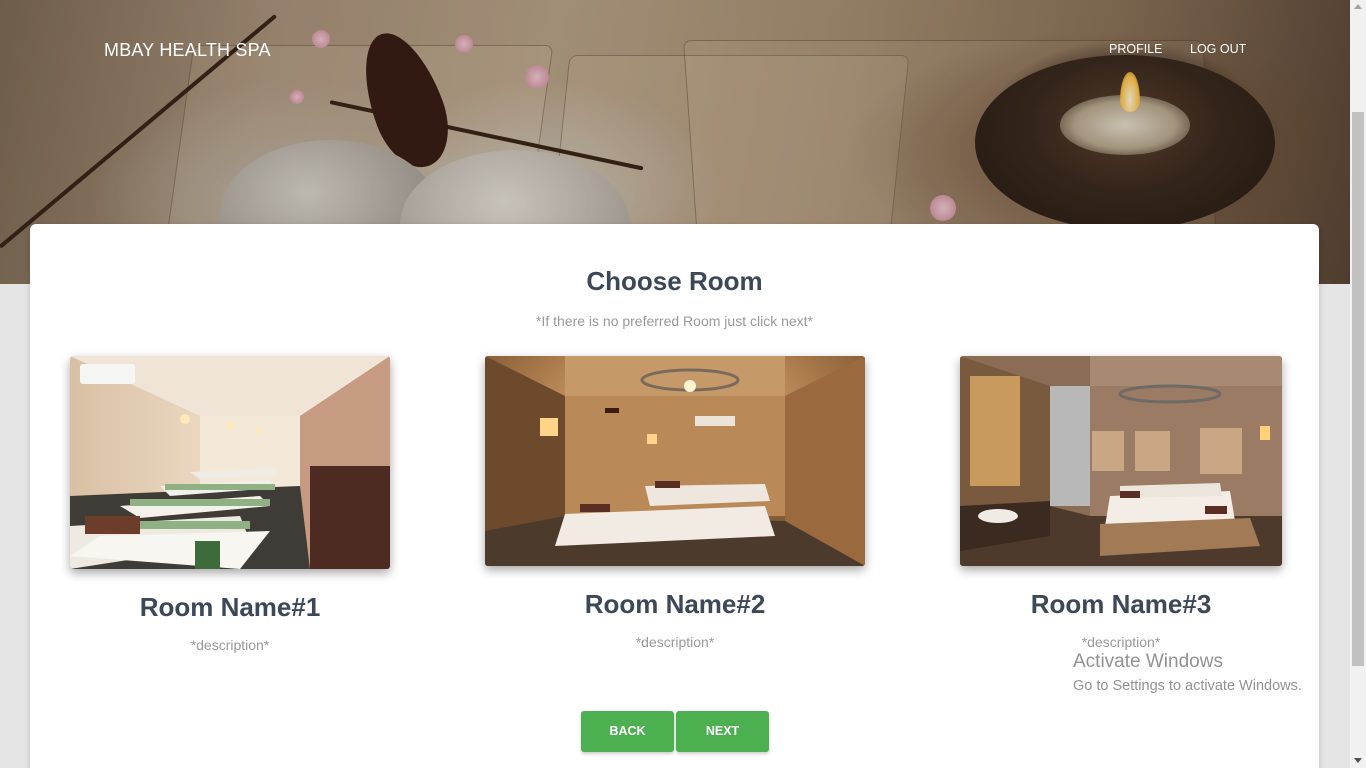  I want to click on watermark-title: Activate Windows, so click(1148, 661).